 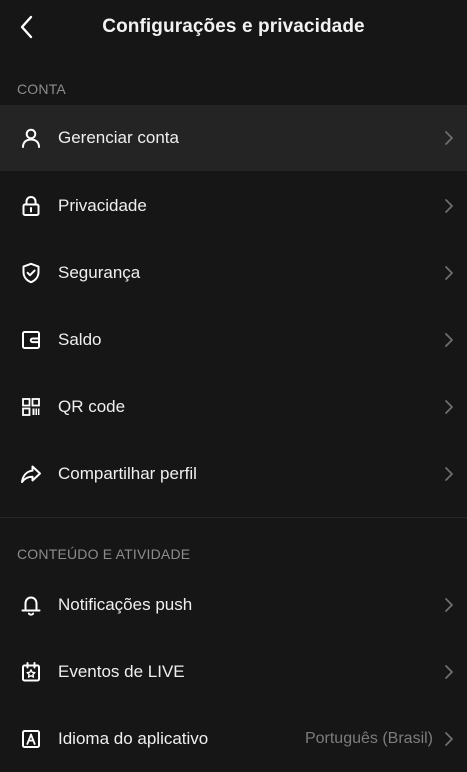 I want to click on menu-item-label: Gerenciar conta, so click(x=118, y=137).